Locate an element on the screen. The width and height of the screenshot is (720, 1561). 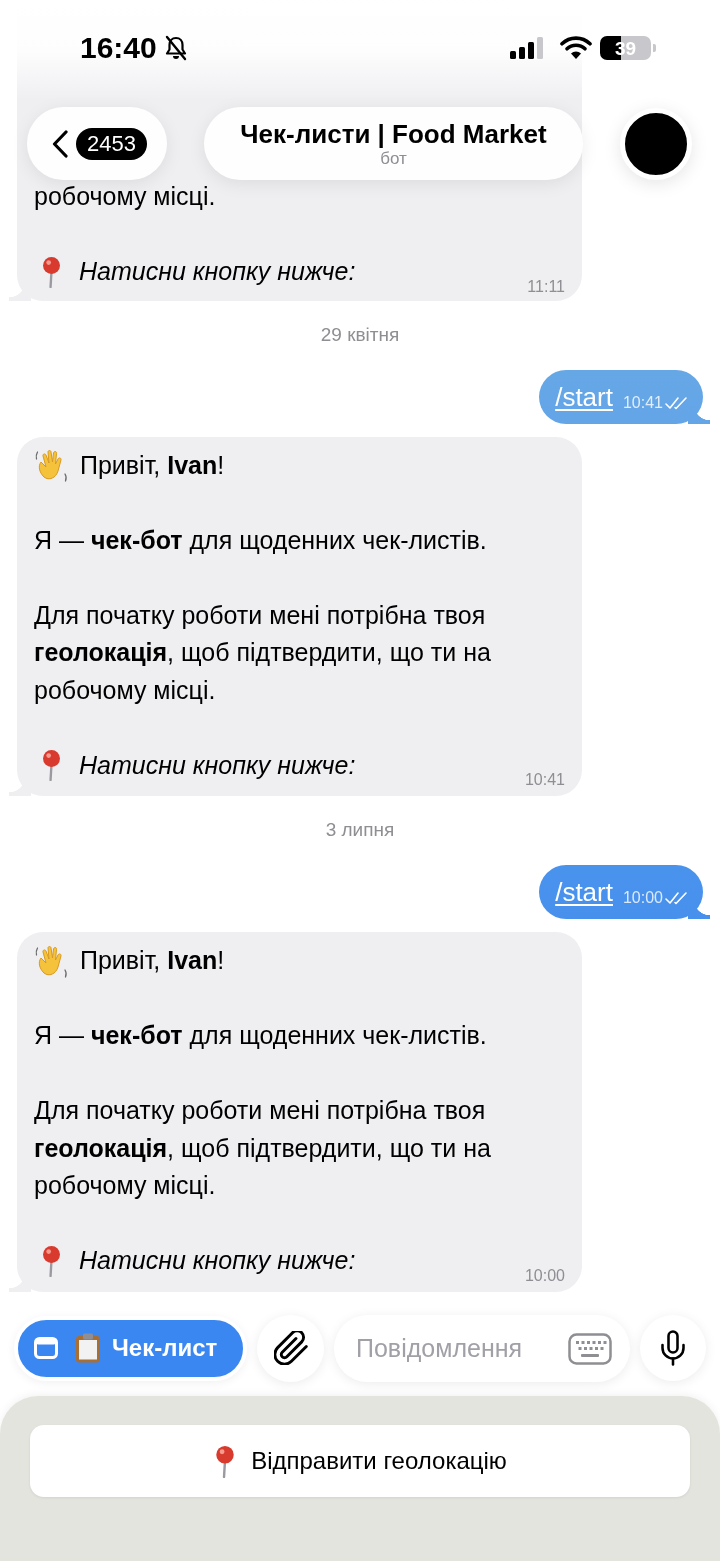
signal-bars-icon is located at coordinates (528, 48).